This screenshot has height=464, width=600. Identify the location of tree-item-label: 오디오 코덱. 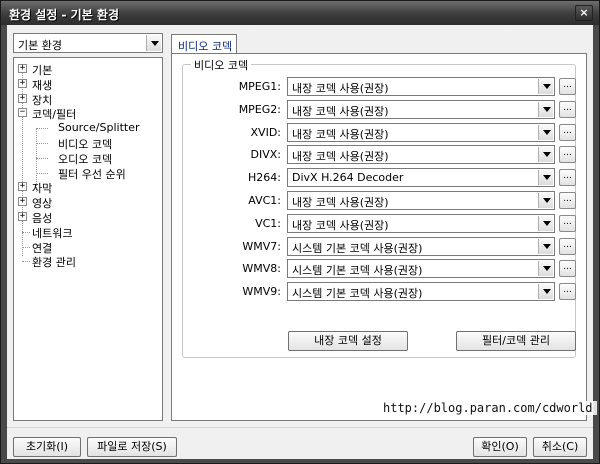
(85, 159).